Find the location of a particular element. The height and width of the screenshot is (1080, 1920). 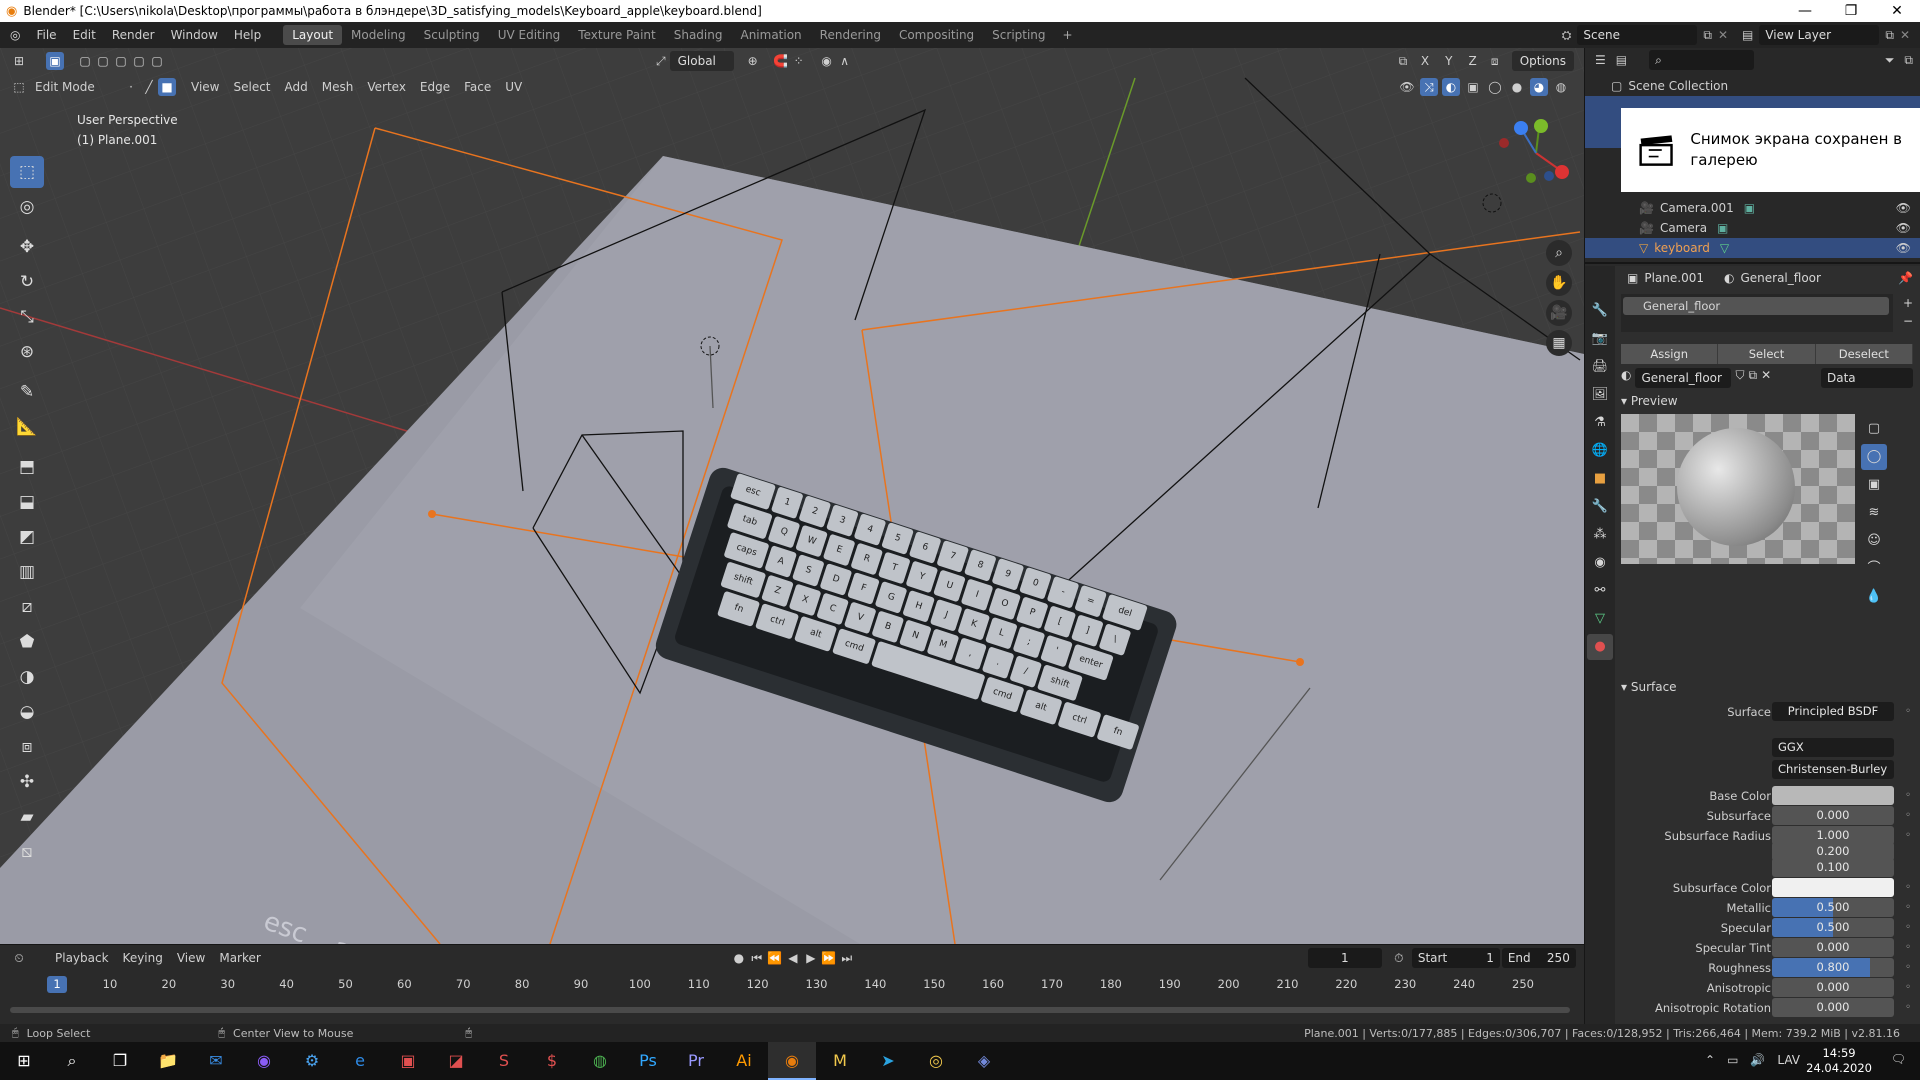

mirror-y-toggle: Y is located at coordinates (1448, 61).